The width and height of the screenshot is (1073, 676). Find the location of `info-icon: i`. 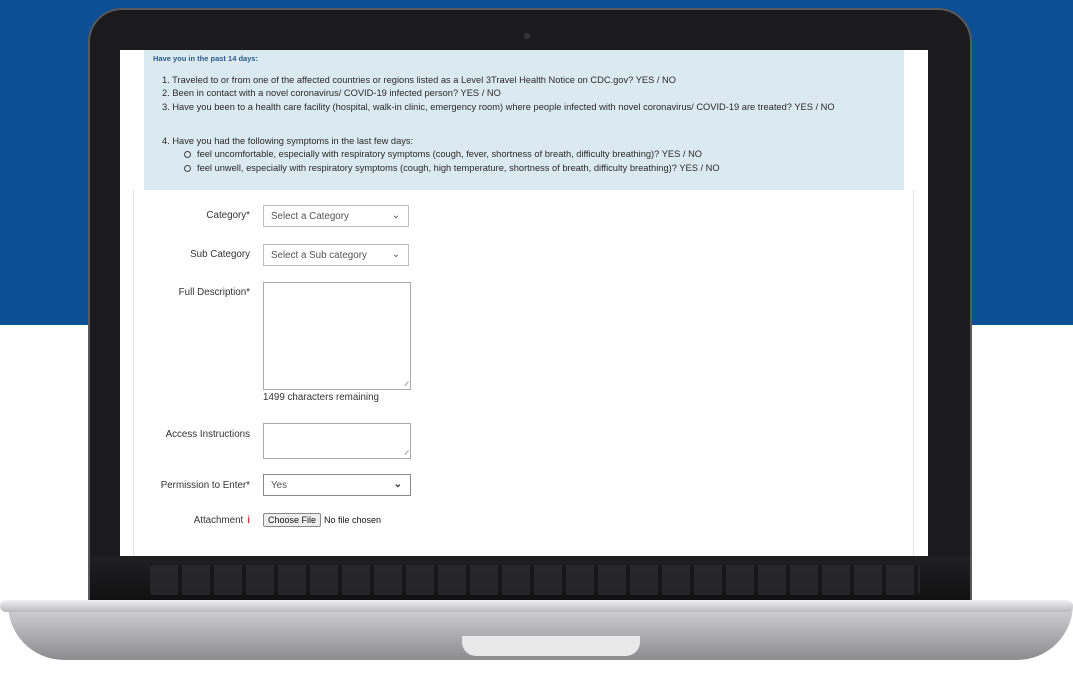

info-icon: i is located at coordinates (248, 520).